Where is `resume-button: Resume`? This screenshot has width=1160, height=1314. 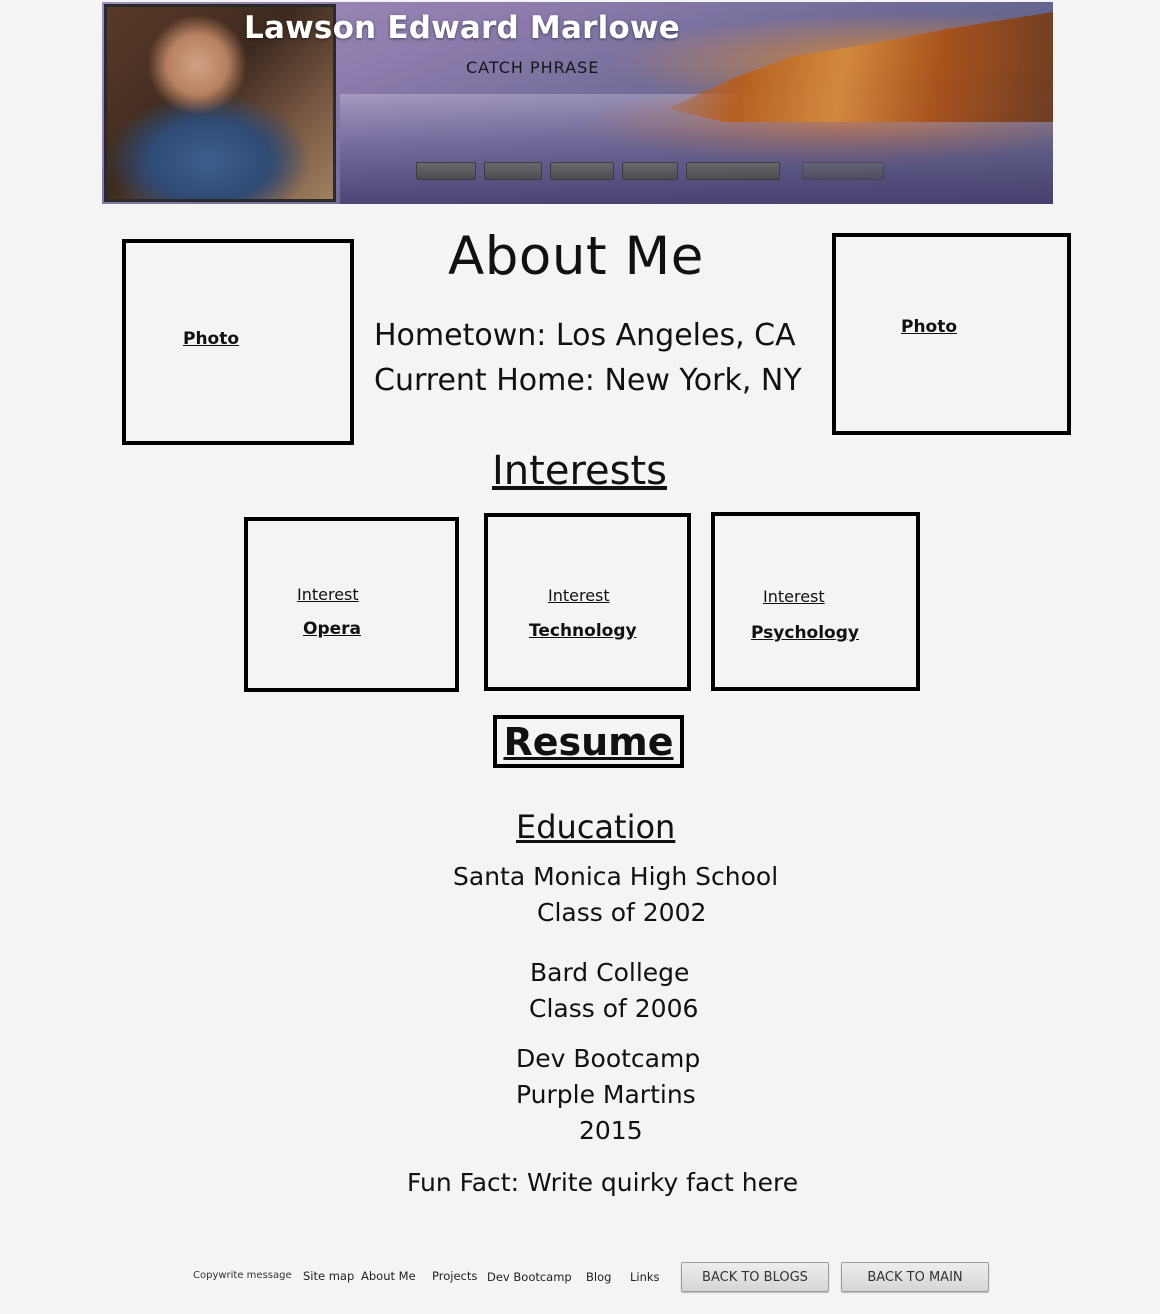
resume-button: Resume is located at coordinates (588, 741).